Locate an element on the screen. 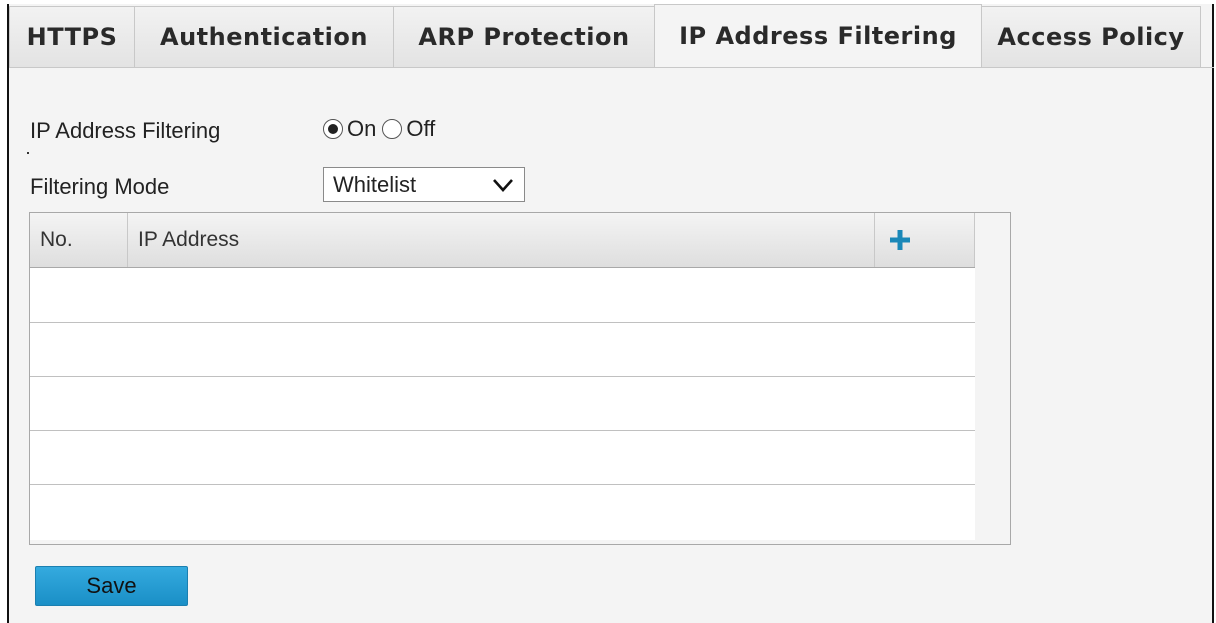 The image size is (1216, 623). radio-off-label: Off is located at coordinates (420, 129).